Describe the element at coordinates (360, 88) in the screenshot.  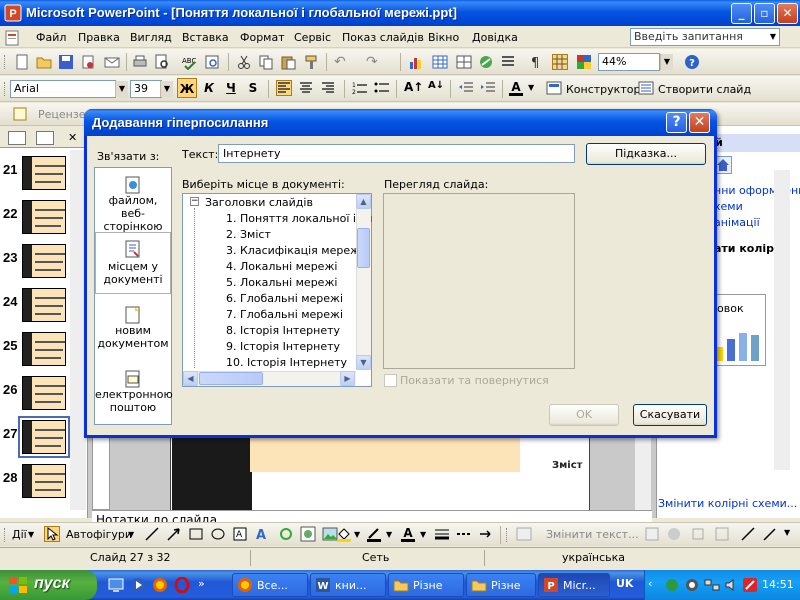
I see `numbering-icon: 12` at that location.